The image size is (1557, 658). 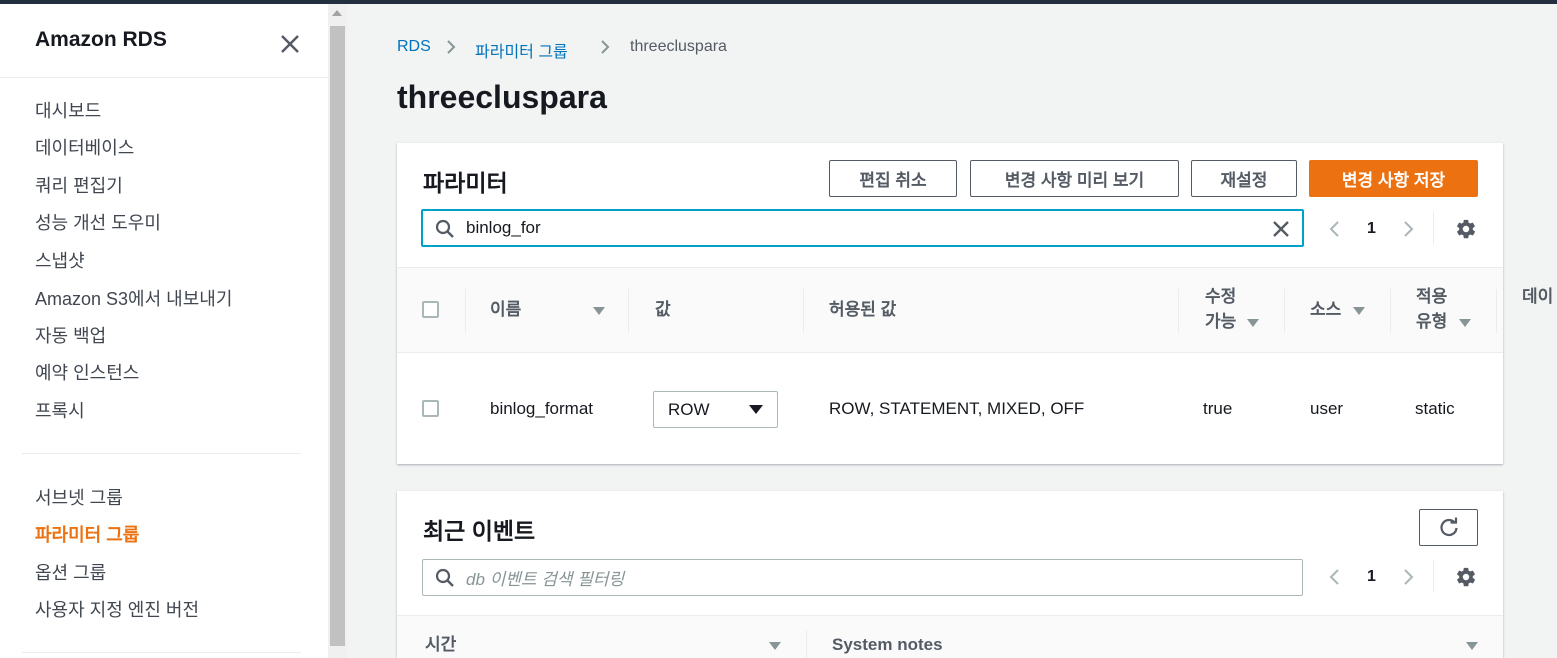 What do you see at coordinates (1327, 408) in the screenshot?
I see `cell-source: user` at bounding box center [1327, 408].